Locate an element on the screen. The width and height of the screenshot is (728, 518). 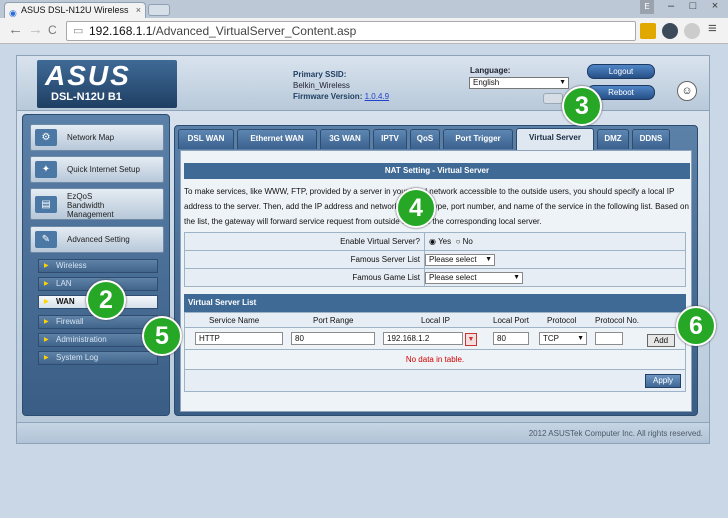
sidebar-item-ezqos: ▤ EzQoS Bandwidth Management is located at coordinates (97, 204).